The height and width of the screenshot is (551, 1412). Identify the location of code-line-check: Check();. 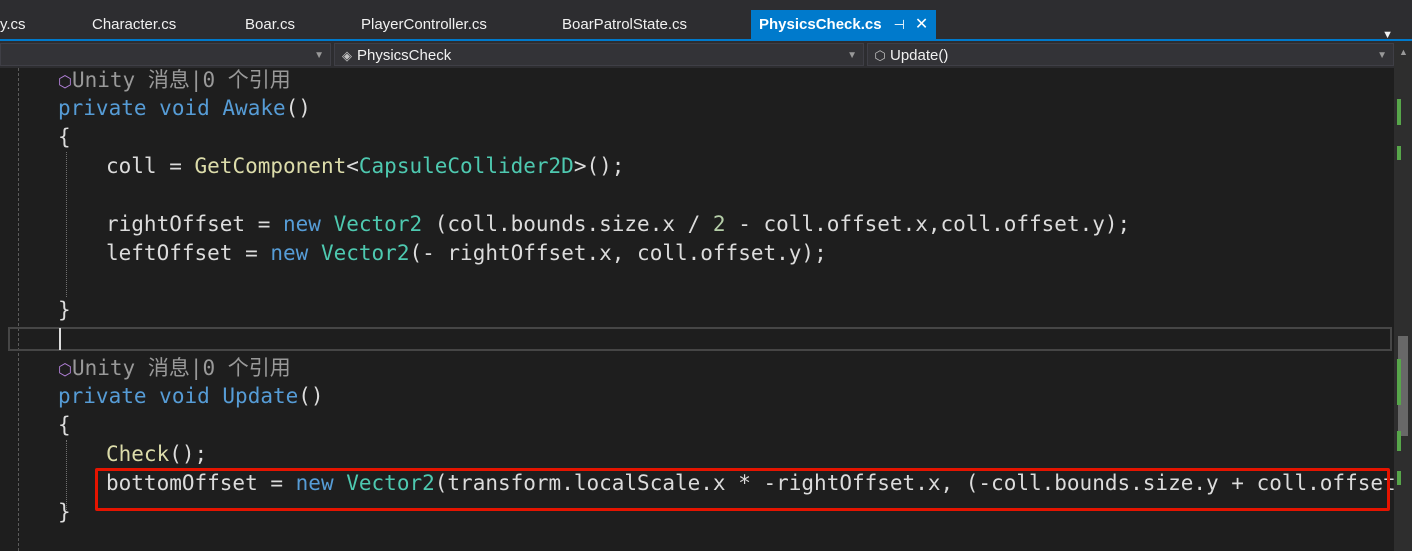
(156, 454).